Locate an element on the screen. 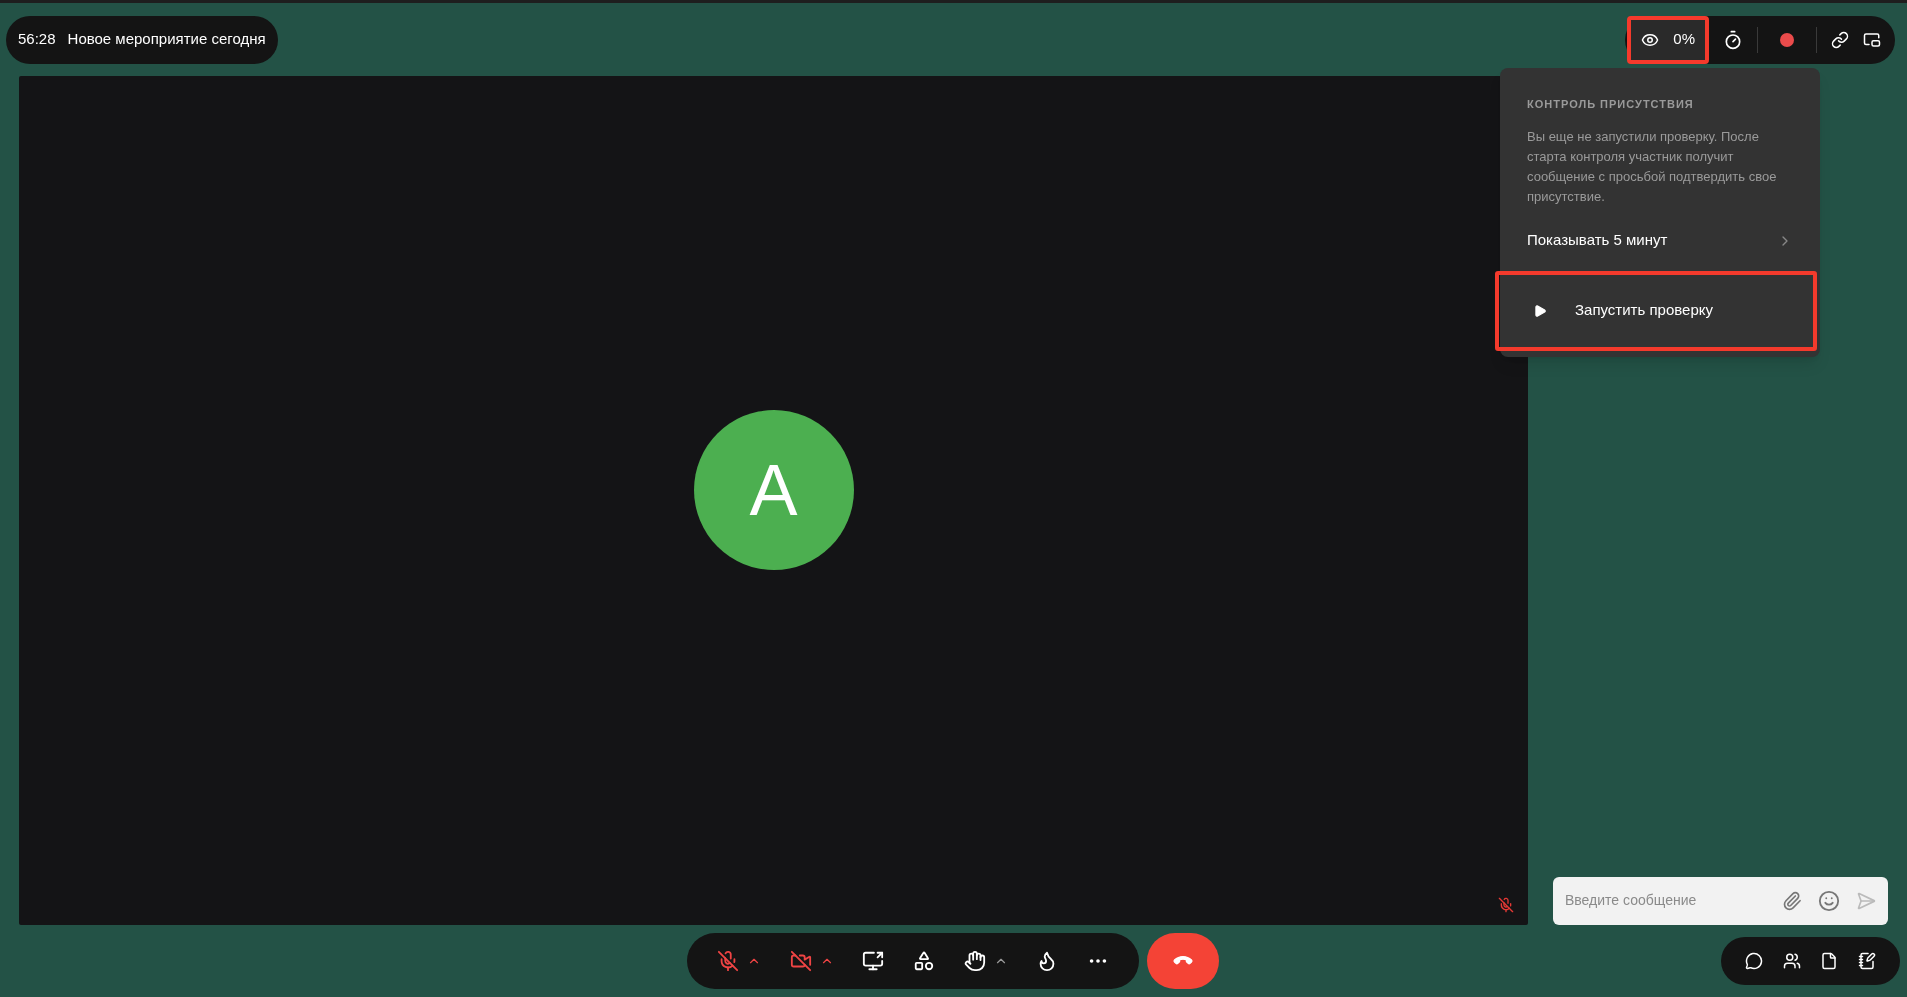 The image size is (1907, 997). emoji-icon is located at coordinates (1829, 900).